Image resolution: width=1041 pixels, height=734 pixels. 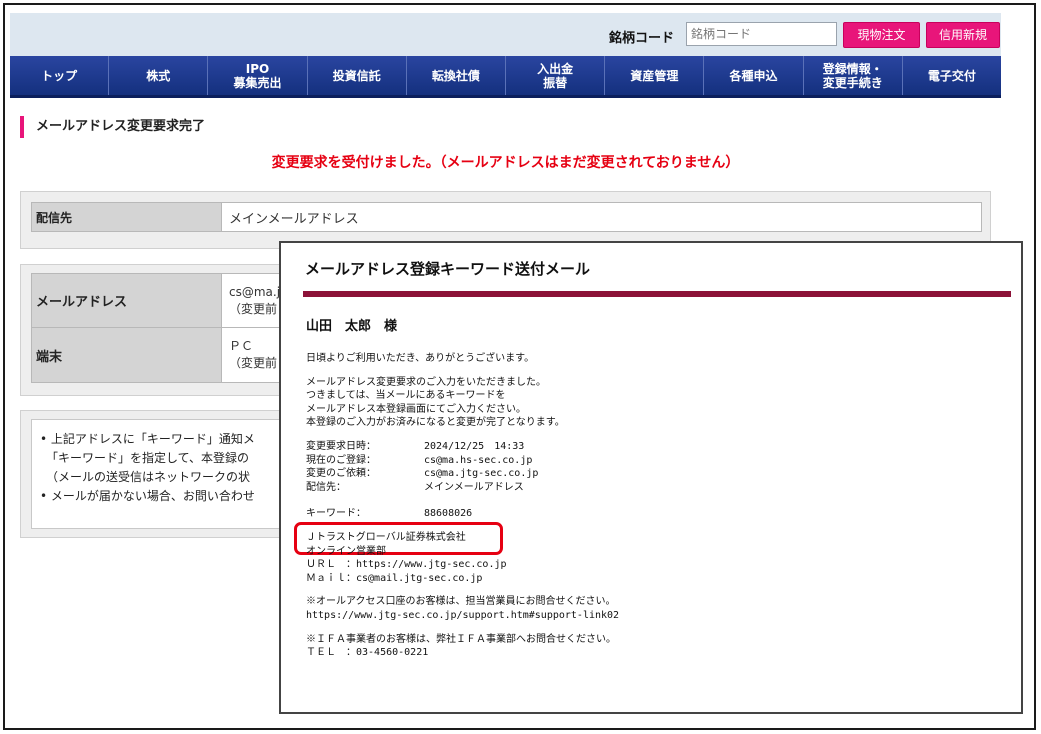 What do you see at coordinates (294, 219) in the screenshot?
I see `delivery-value: メインメールアドレス` at bounding box center [294, 219].